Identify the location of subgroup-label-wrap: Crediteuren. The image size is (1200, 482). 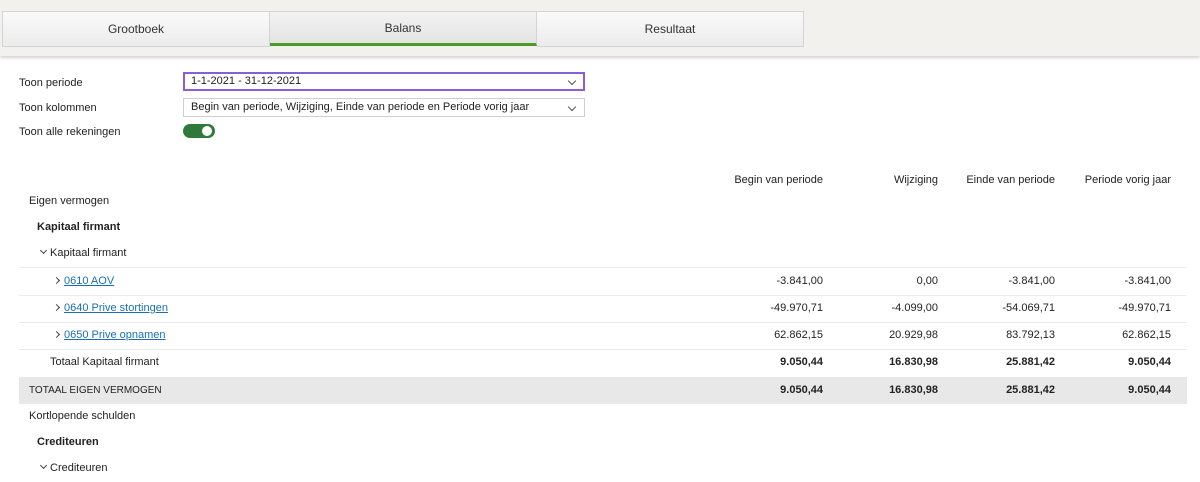
(73, 468).